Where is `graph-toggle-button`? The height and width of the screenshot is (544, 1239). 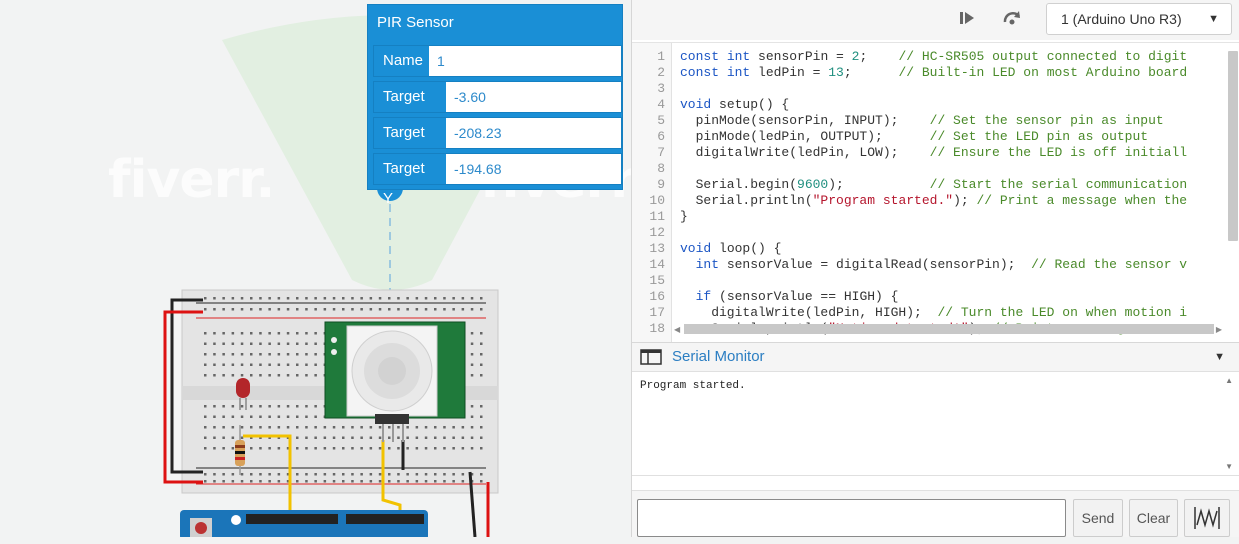
graph-toggle-button is located at coordinates (1207, 518).